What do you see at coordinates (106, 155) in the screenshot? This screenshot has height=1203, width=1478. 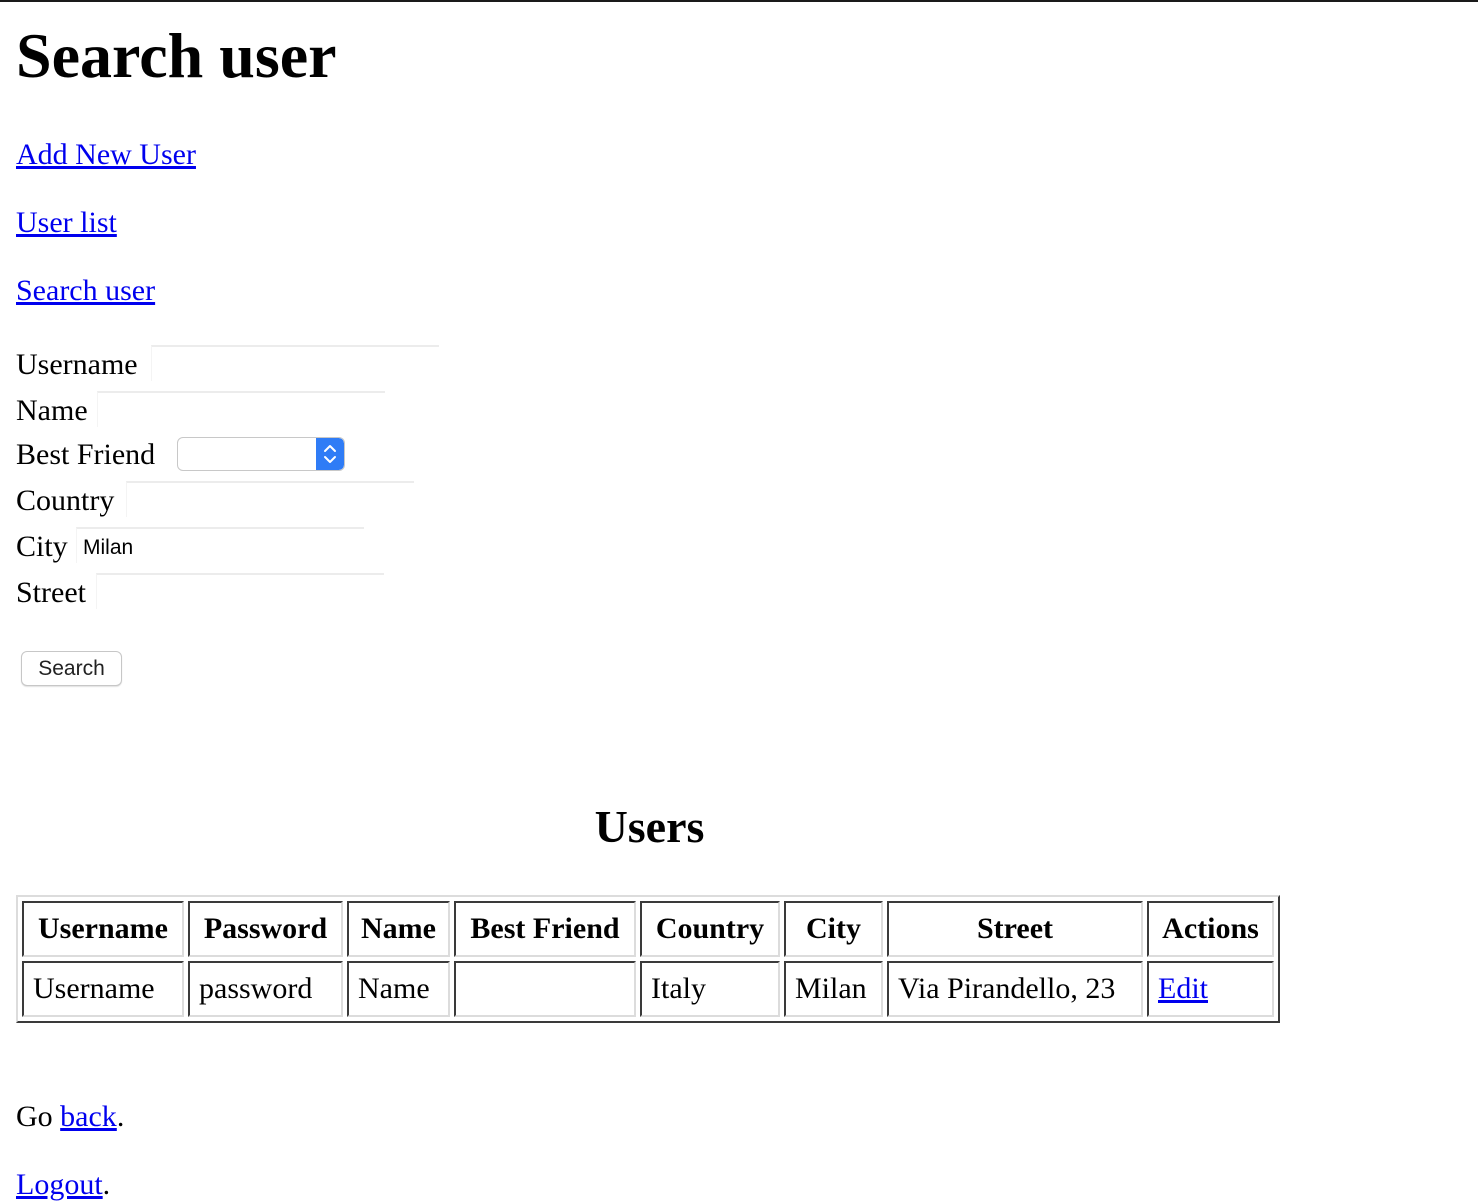 I see `add-new-user-link: Add New User` at bounding box center [106, 155].